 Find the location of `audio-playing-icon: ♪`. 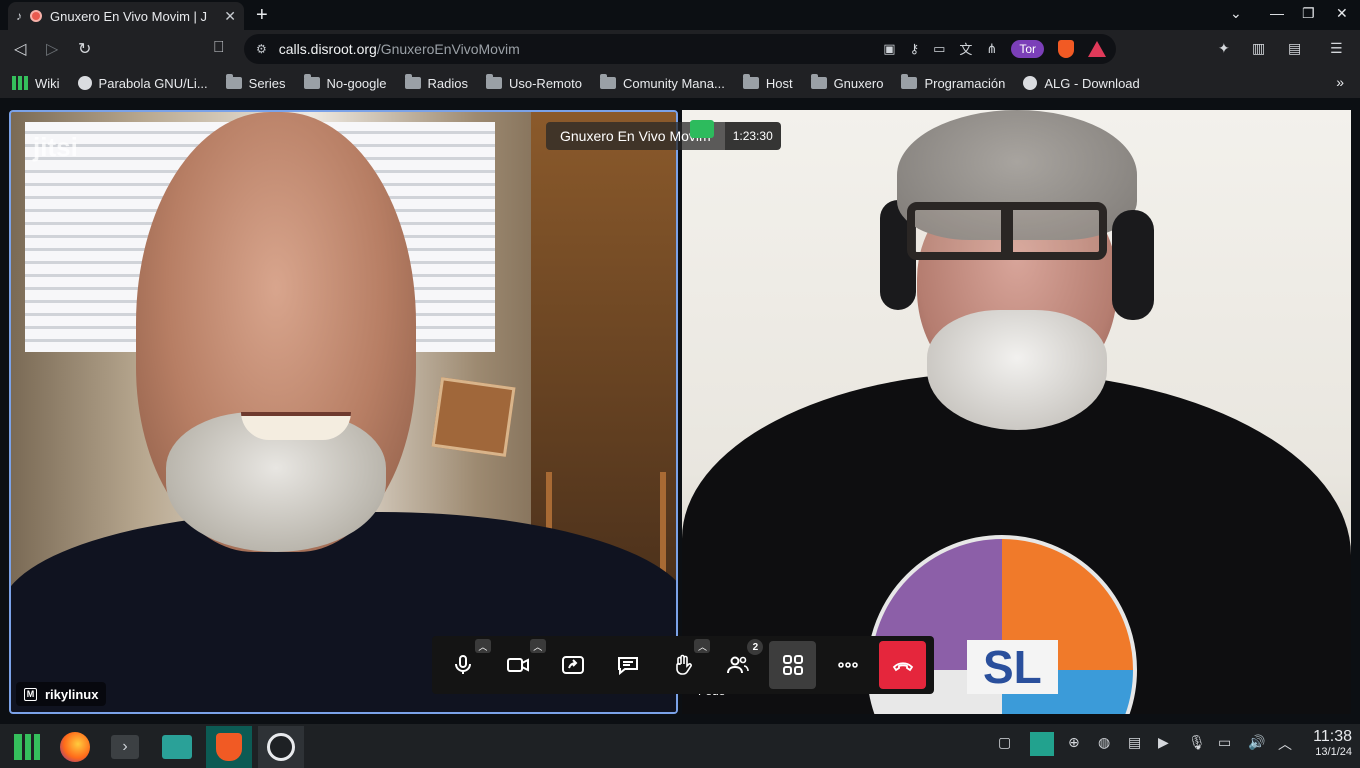

audio-playing-icon: ♪ is located at coordinates (19, 16).